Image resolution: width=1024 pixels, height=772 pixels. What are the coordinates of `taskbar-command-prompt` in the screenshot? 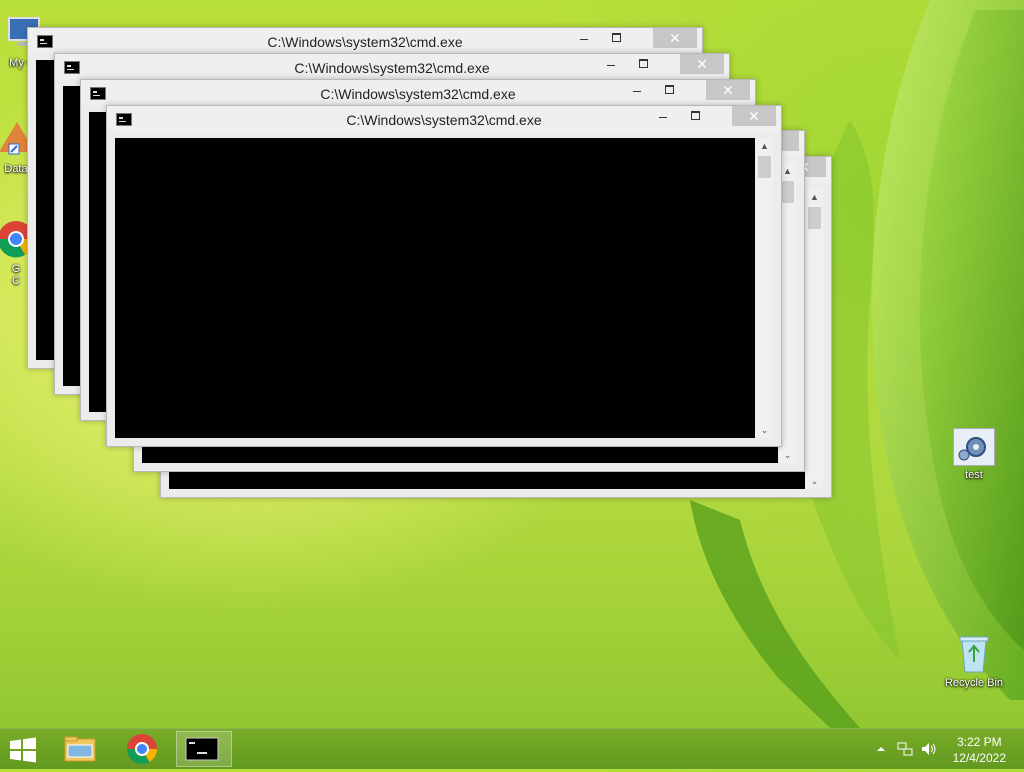 It's located at (204, 749).